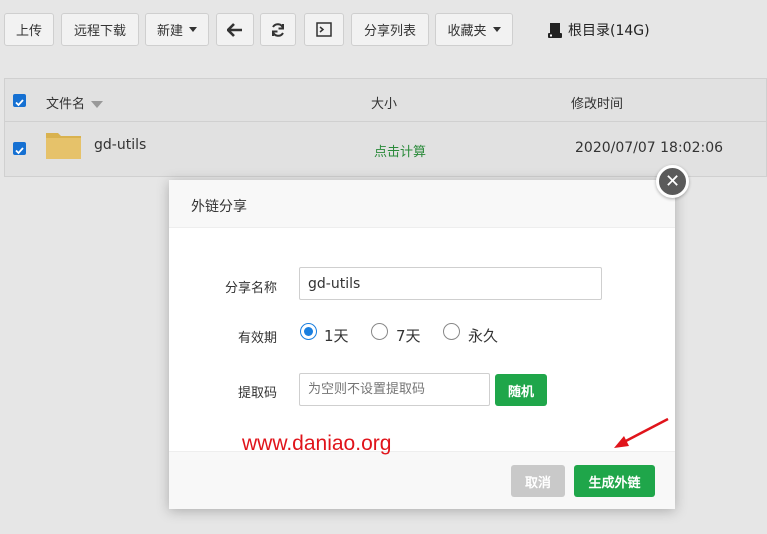  Describe the element at coordinates (169, 31) in the screenshot. I see `new-label: 新建` at that location.